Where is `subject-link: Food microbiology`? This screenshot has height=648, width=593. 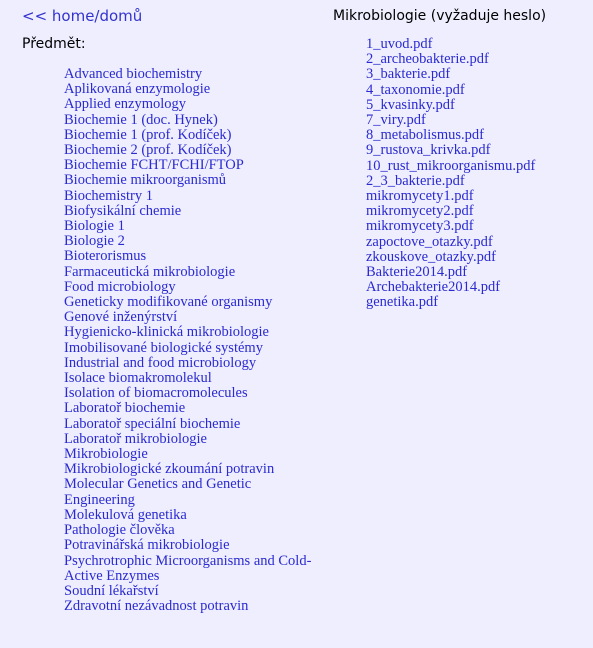
subject-link: Food microbiology is located at coordinates (193, 287).